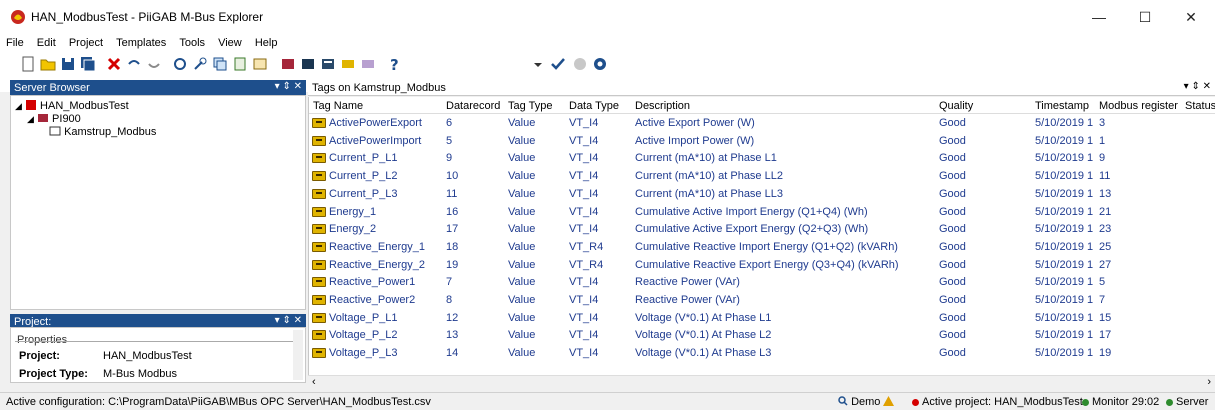 The width and height of the screenshot is (1215, 410). Describe the element at coordinates (1099, 17) in the screenshot. I see `minimize-button: —` at that location.